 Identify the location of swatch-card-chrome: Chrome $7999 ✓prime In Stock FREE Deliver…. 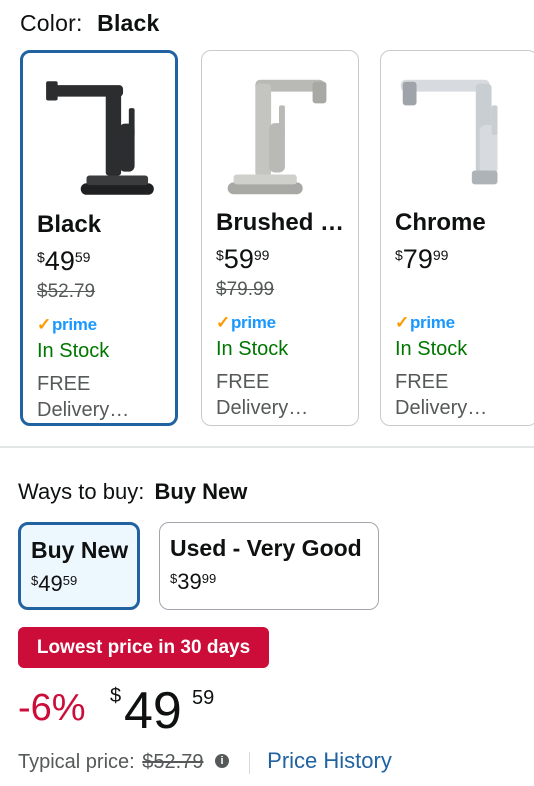
(457, 238).